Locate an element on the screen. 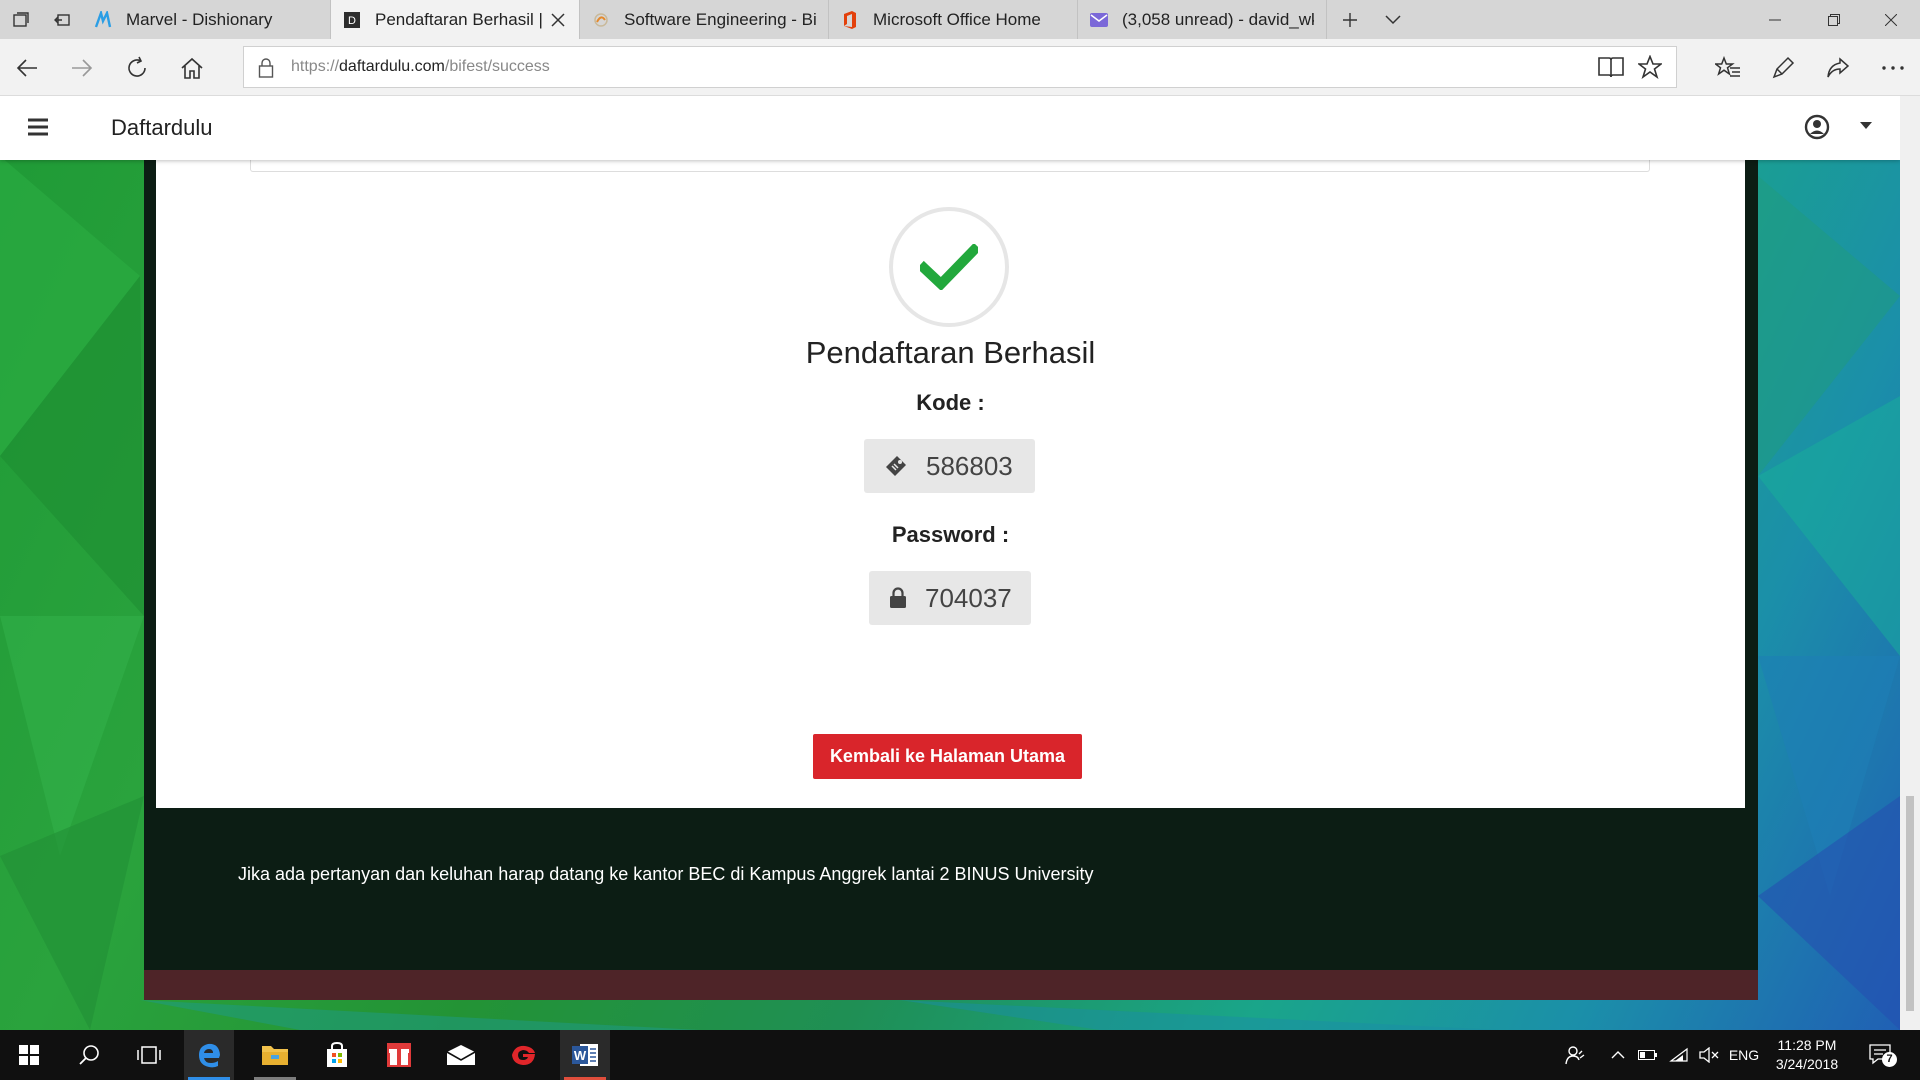 Image resolution: width=1920 pixels, height=1080 pixels. set-aside-icon is located at coordinates (61, 20).